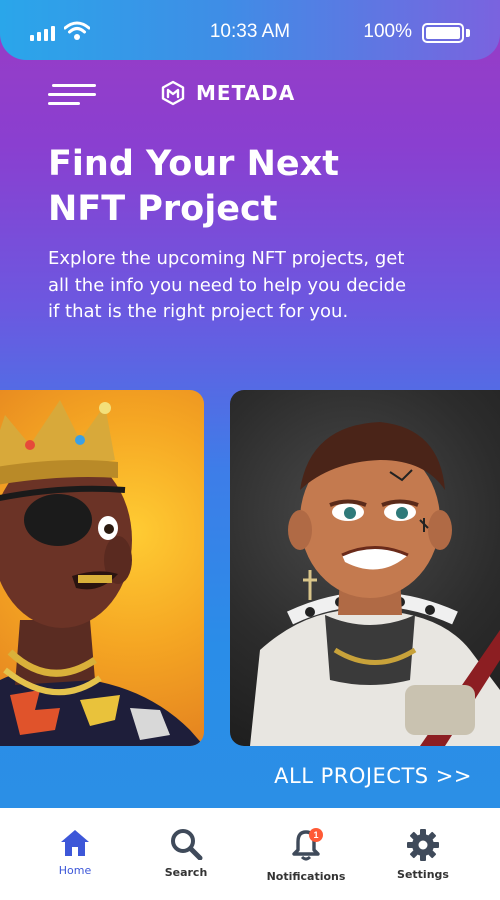 The image size is (500, 900). What do you see at coordinates (373, 776) in the screenshot?
I see `all-projects-link: ALL PROJECTS >>` at bounding box center [373, 776].